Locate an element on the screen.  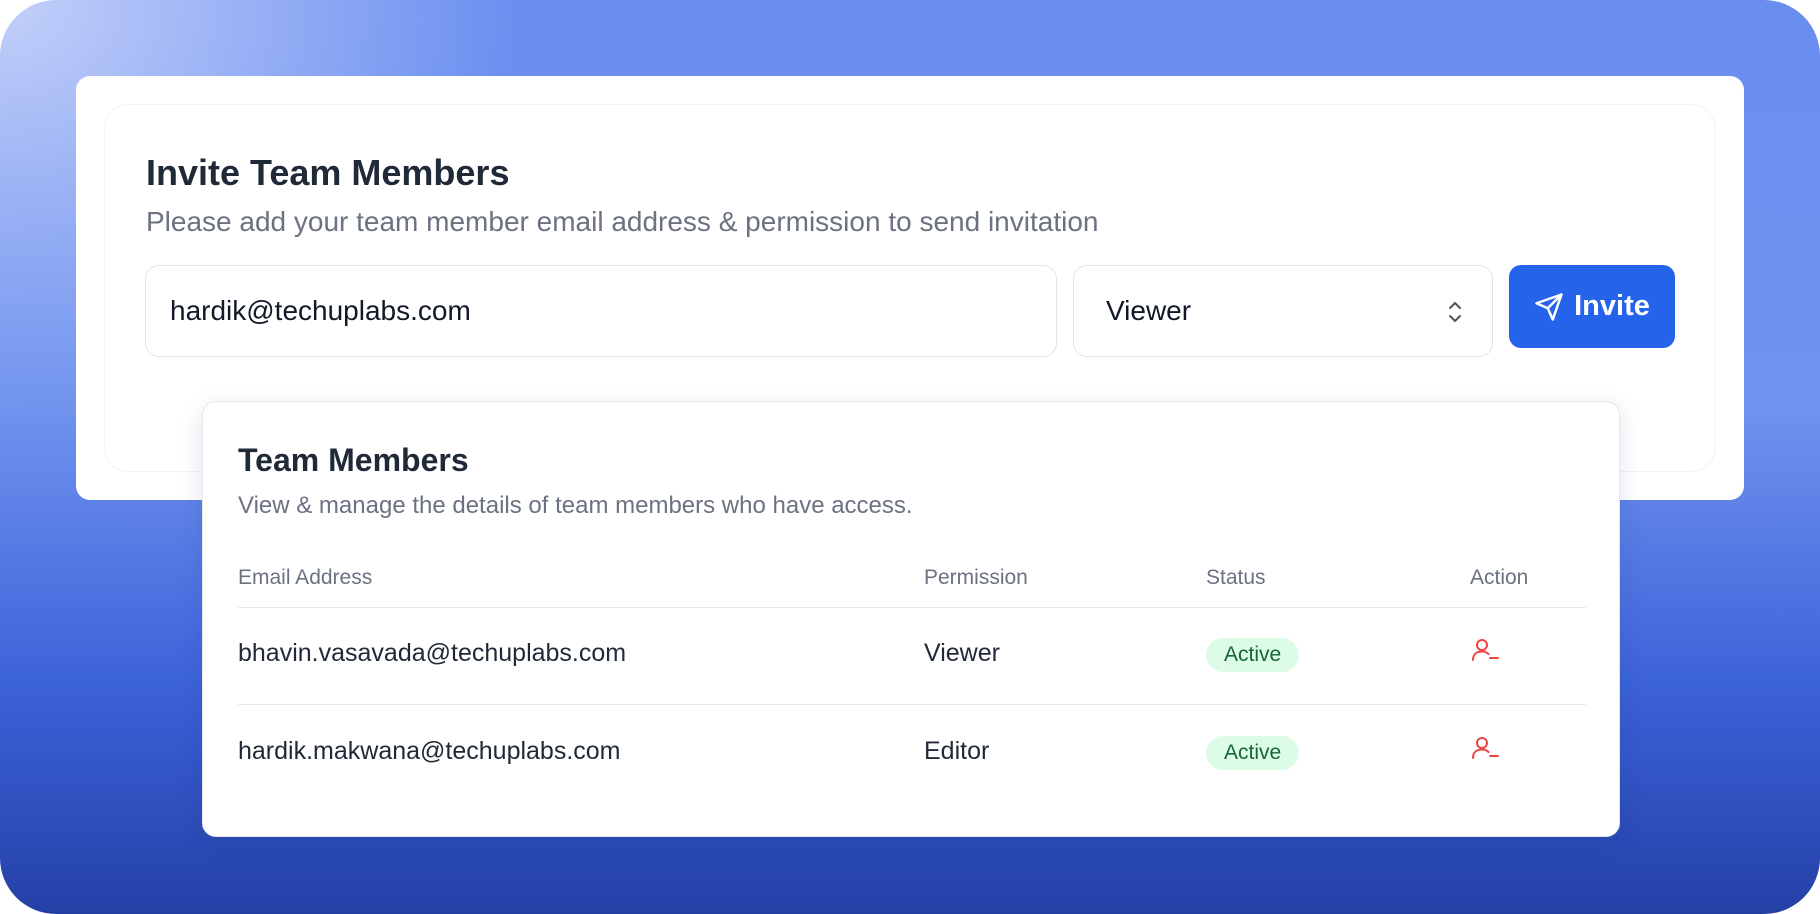
email-input is located at coordinates (601, 311).